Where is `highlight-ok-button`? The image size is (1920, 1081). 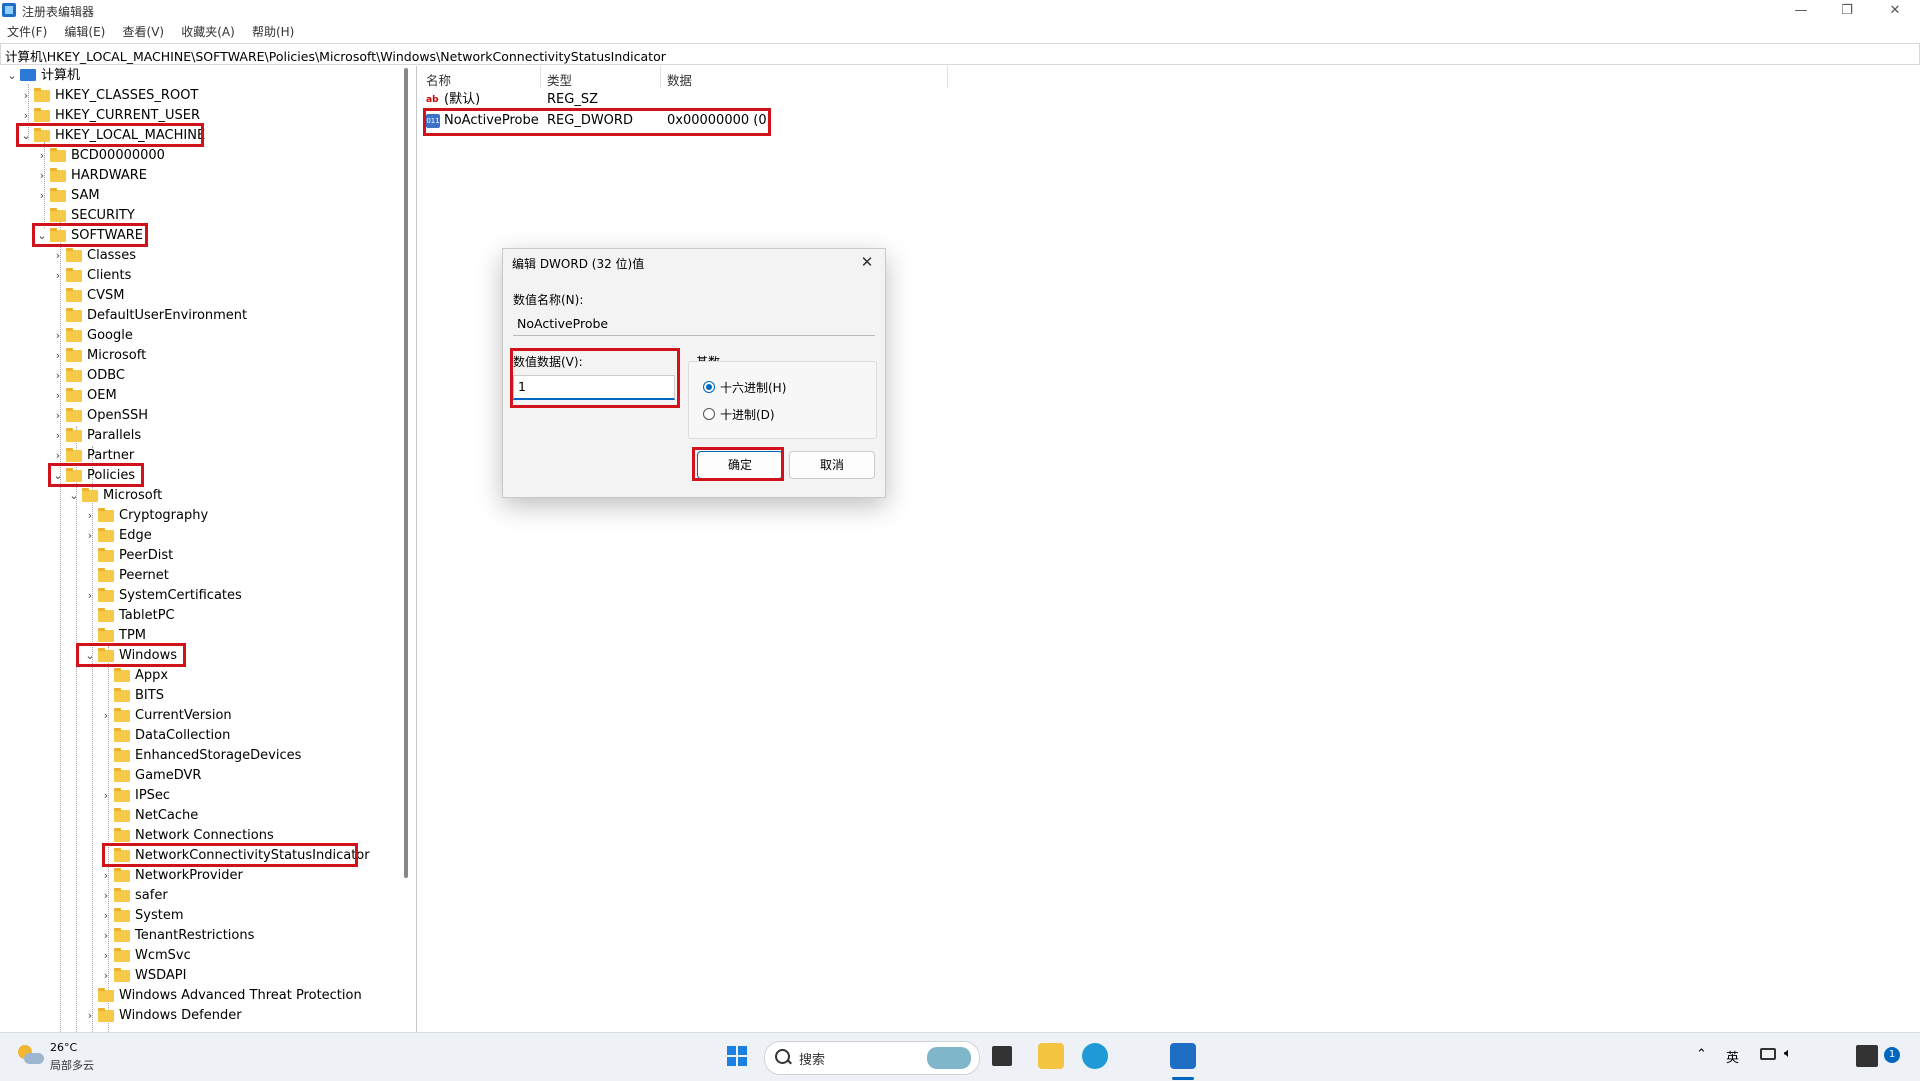
highlight-ok-button is located at coordinates (738, 464).